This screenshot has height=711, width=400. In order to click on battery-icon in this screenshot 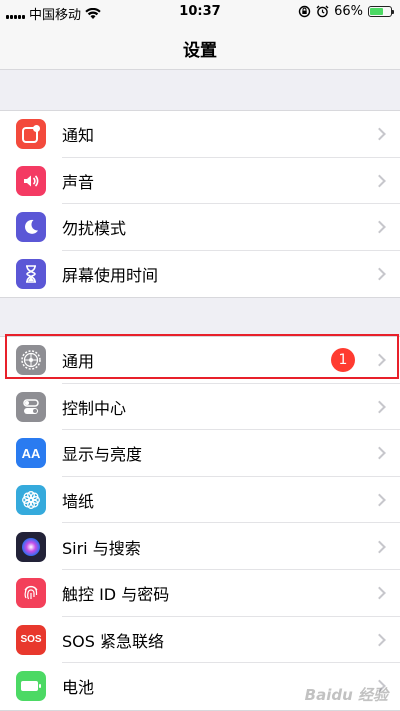, I will do `click(31, 686)`.